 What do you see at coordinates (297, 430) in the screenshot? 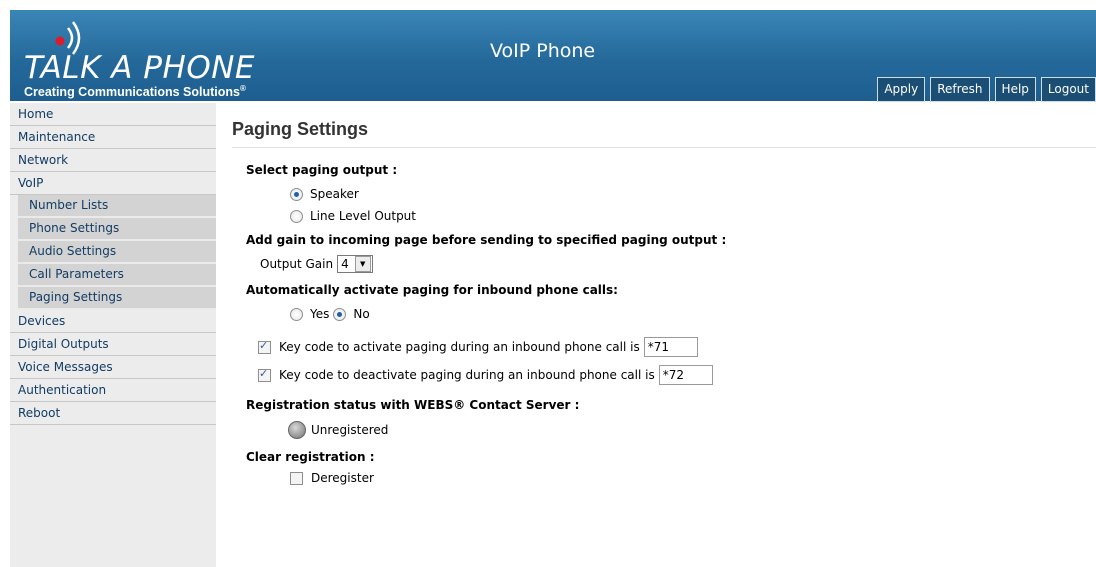
I see `status-indicator-icon` at bounding box center [297, 430].